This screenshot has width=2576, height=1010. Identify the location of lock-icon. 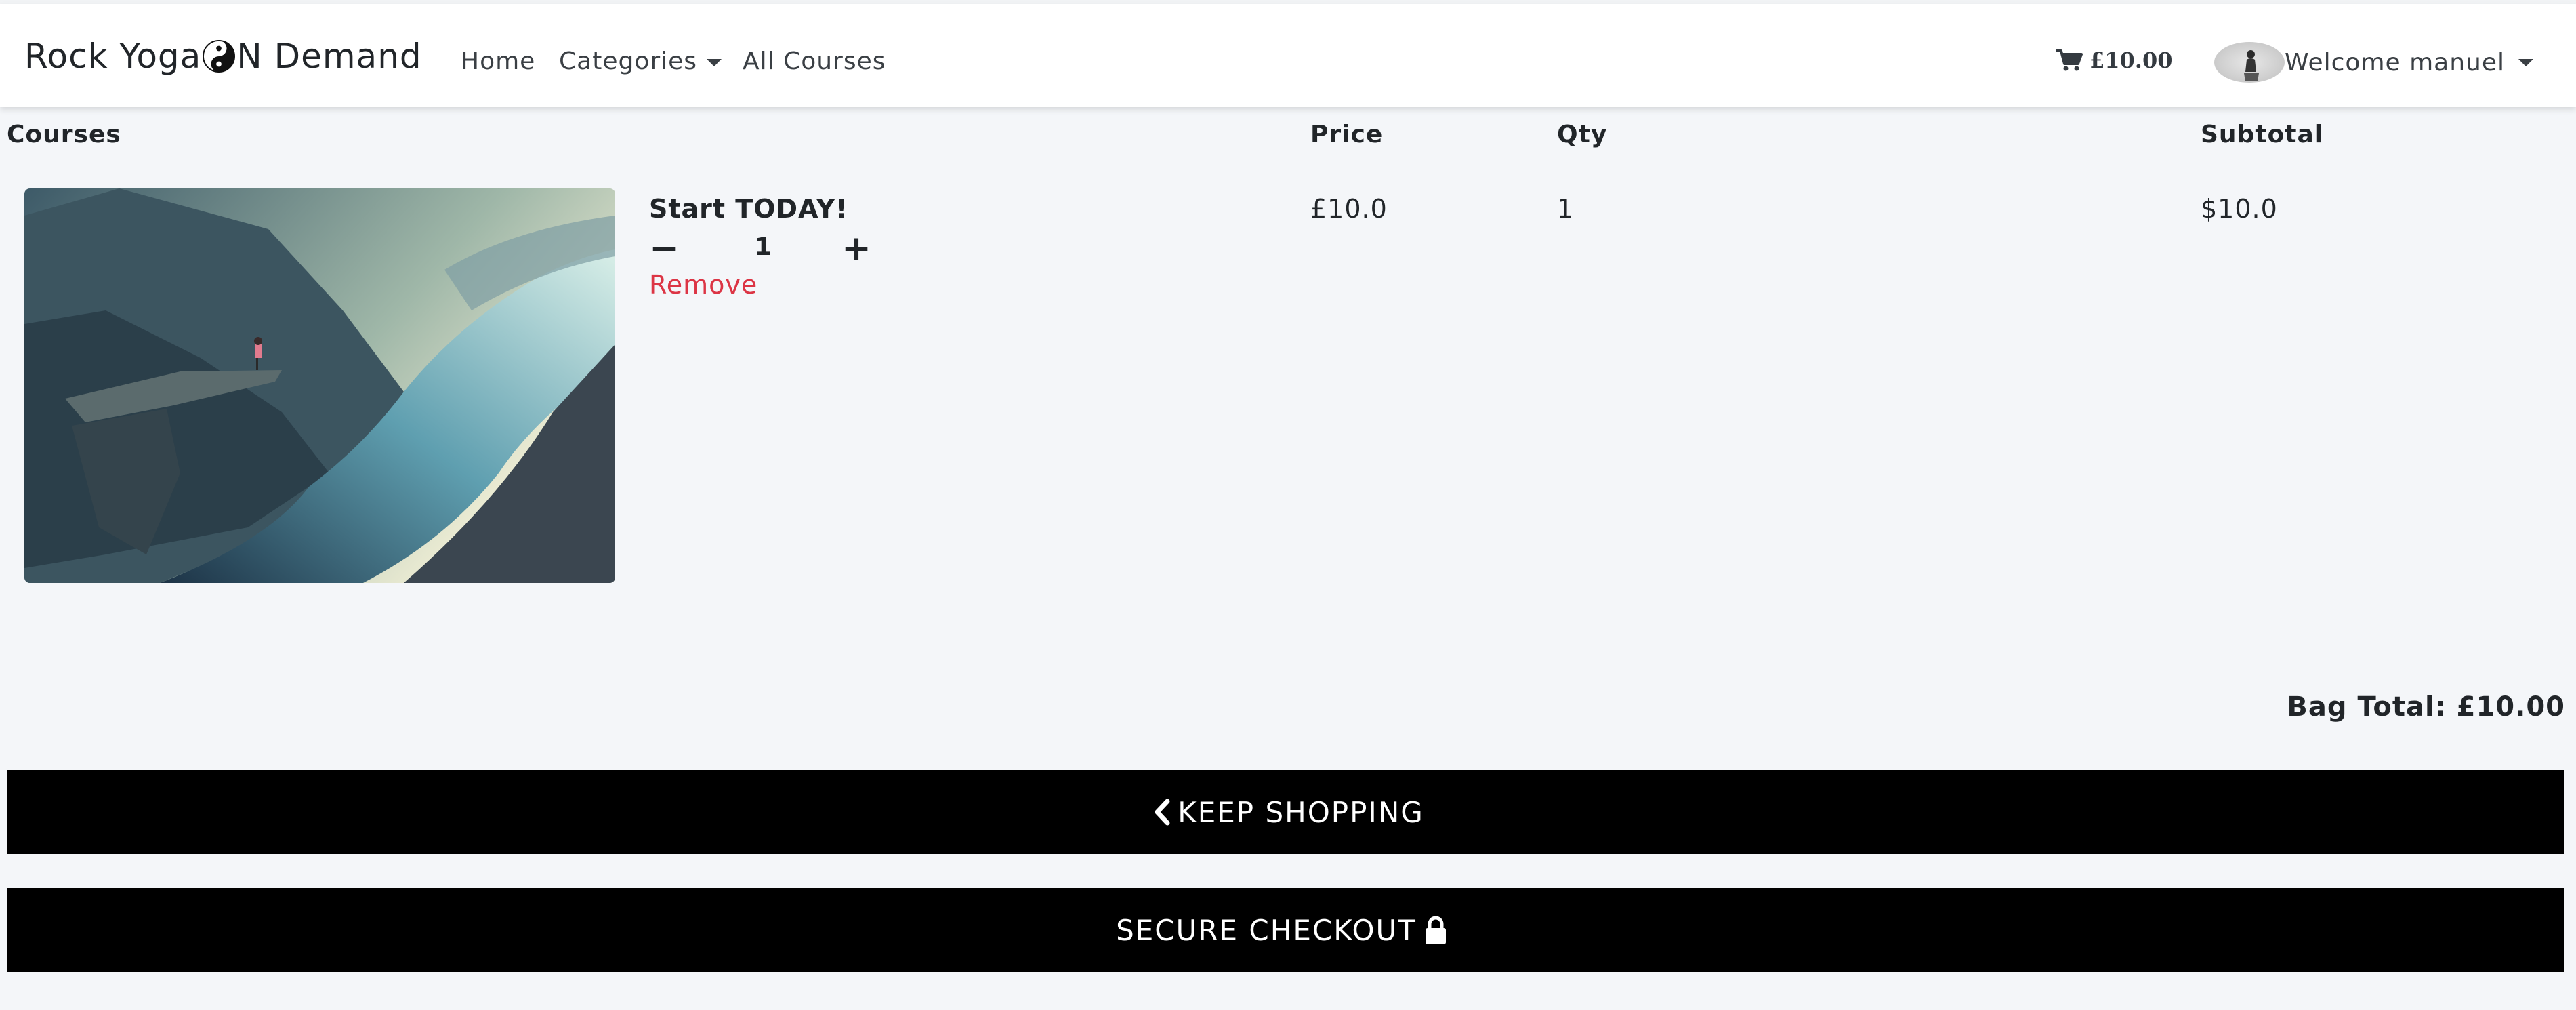
(1436, 930).